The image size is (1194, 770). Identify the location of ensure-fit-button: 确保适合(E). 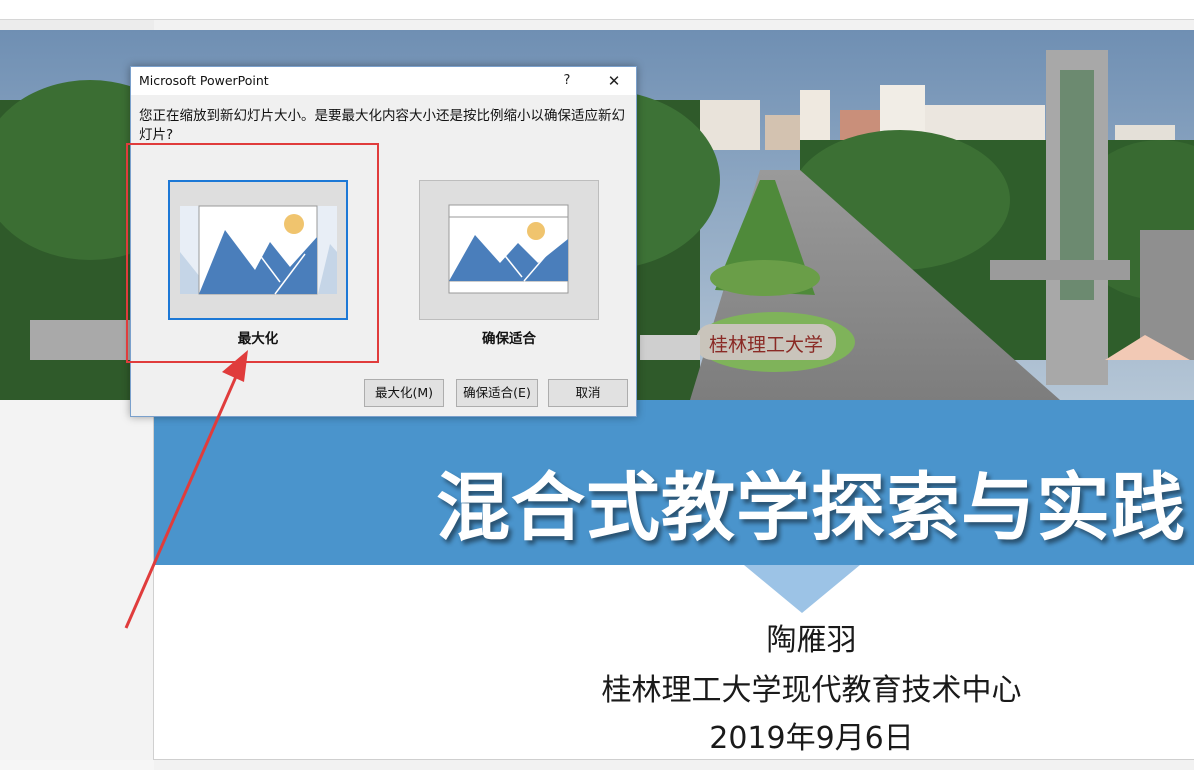
(497, 393).